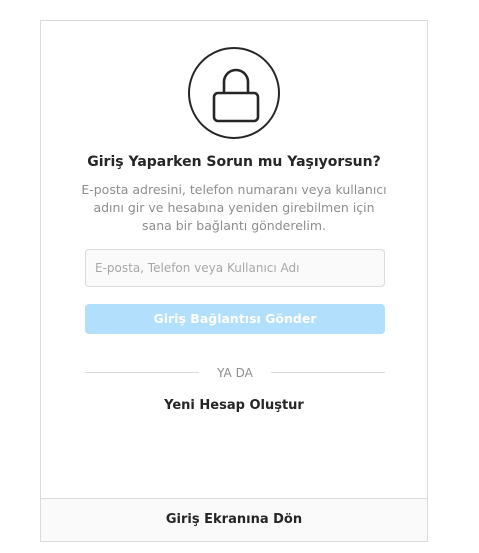 The width and height of the screenshot is (479, 553). What do you see at coordinates (235, 373) in the screenshot?
I see `or-divider-label: YA DA` at bounding box center [235, 373].